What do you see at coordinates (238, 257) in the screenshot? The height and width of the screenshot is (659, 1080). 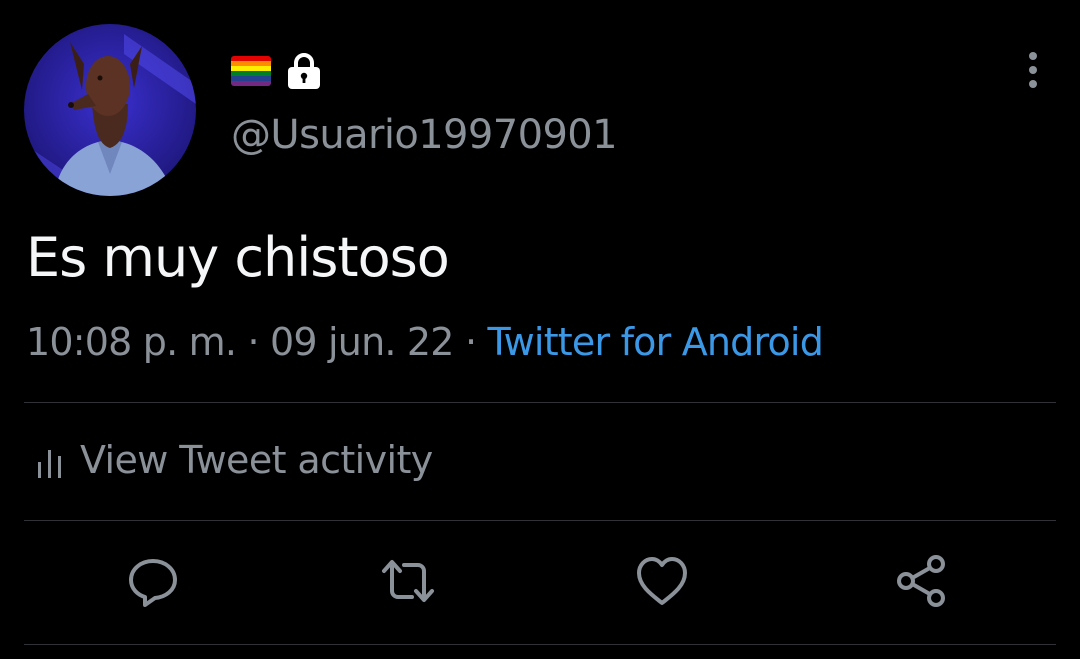 I see `tweet-text: Es muy chistoso` at bounding box center [238, 257].